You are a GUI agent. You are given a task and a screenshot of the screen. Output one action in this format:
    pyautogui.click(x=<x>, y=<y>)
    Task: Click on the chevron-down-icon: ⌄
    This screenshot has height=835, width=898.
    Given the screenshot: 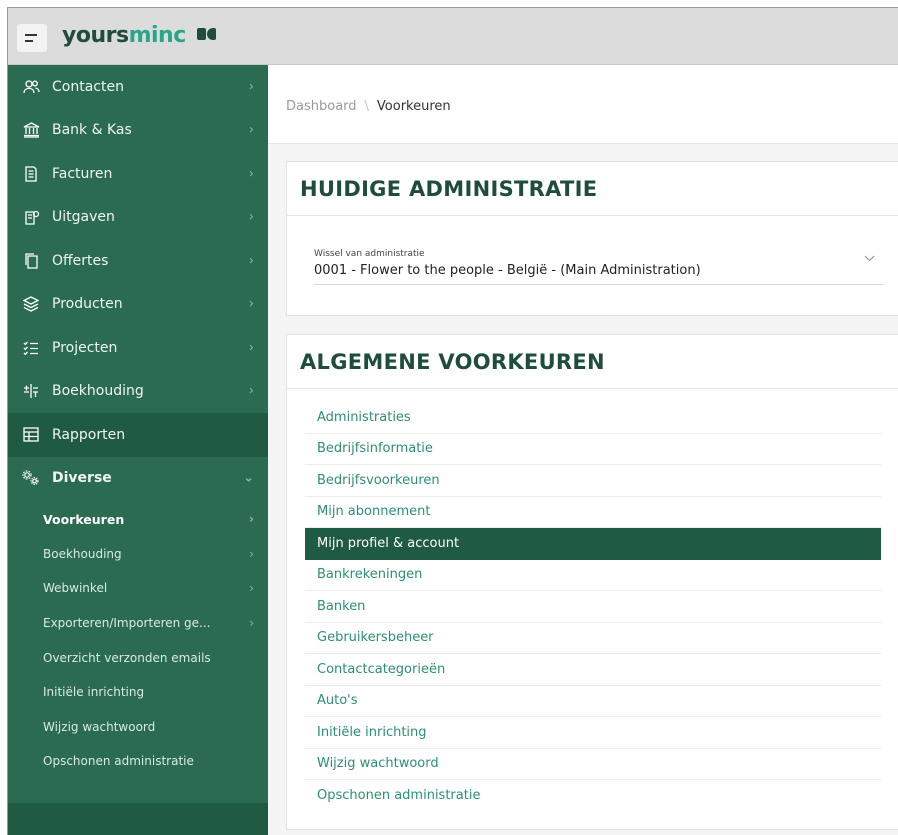 What is the action you would take?
    pyautogui.click(x=248, y=478)
    